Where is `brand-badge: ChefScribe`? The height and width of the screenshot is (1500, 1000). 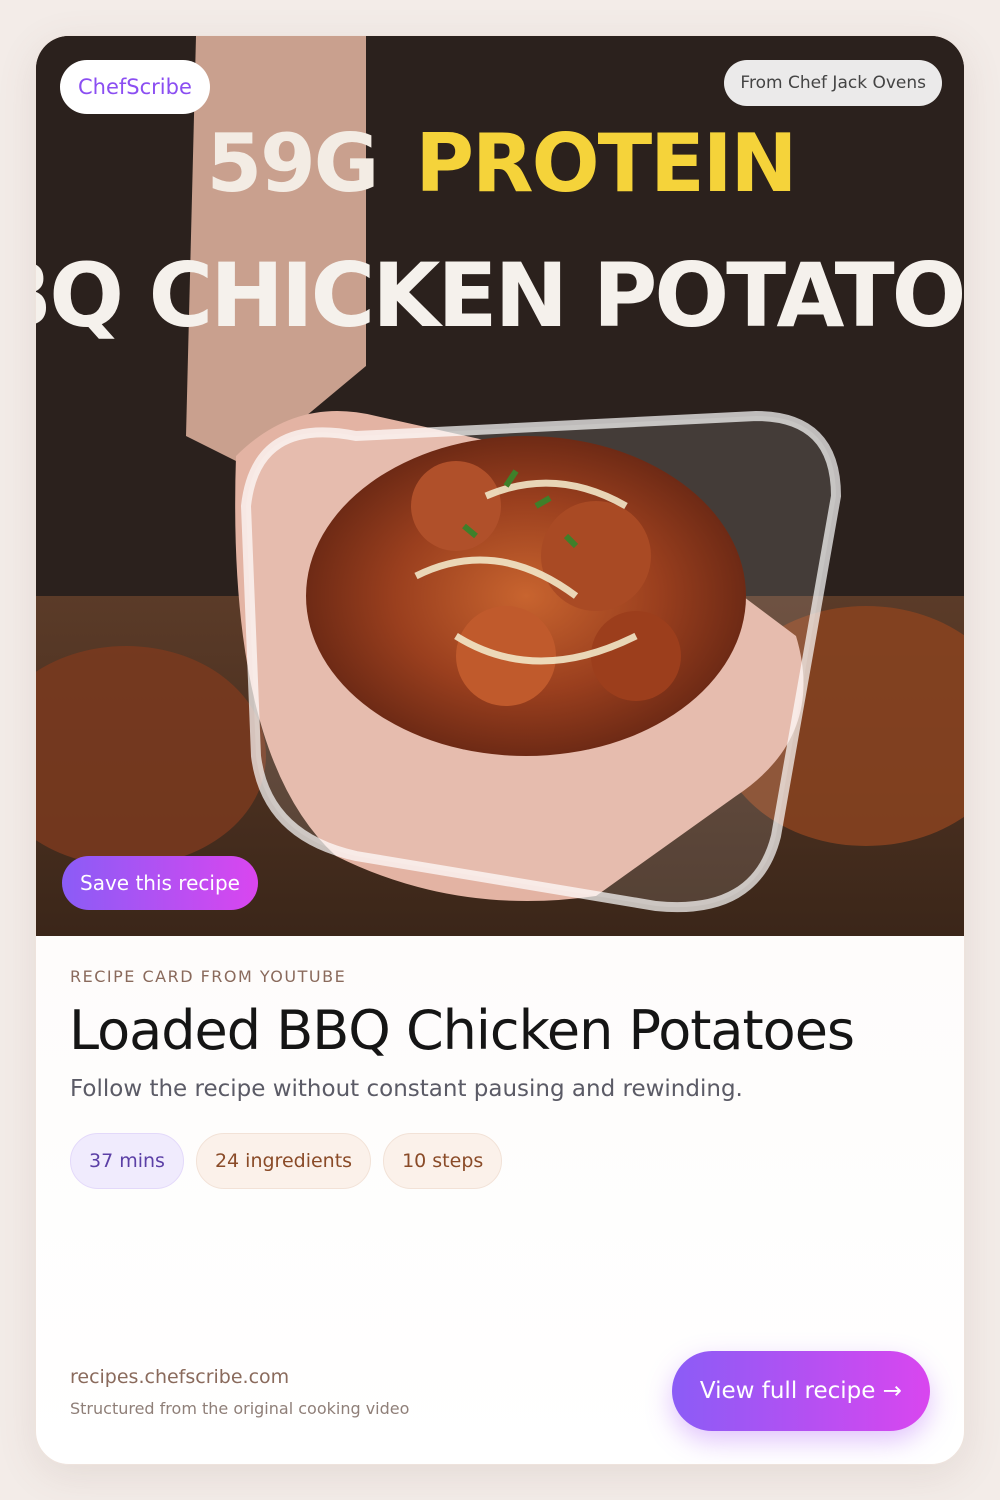
brand-badge: ChefScribe is located at coordinates (135, 87).